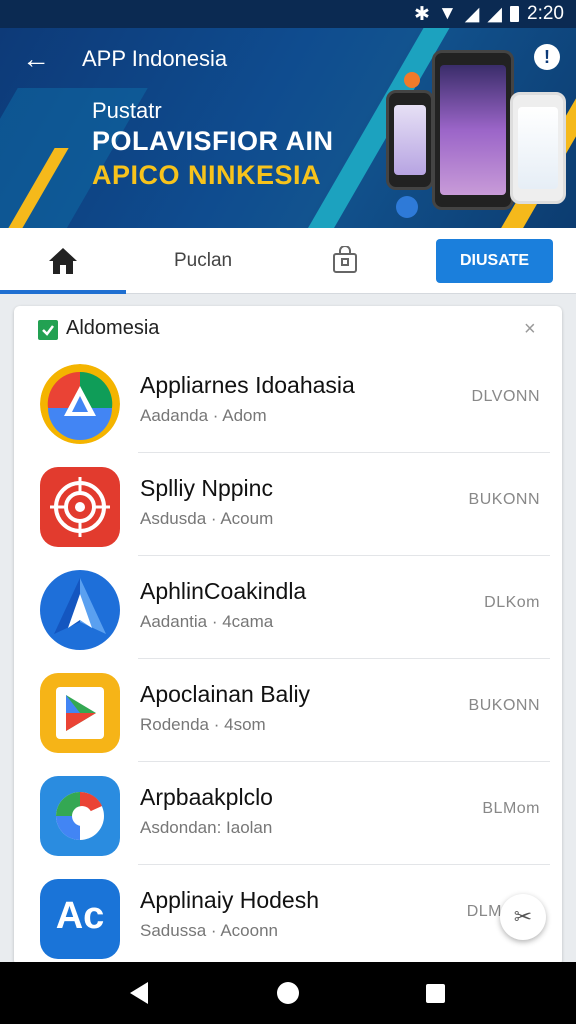 The width and height of the screenshot is (576, 1024). What do you see at coordinates (494, 261) in the screenshot?
I see `update-button: DIUSATE` at bounding box center [494, 261].